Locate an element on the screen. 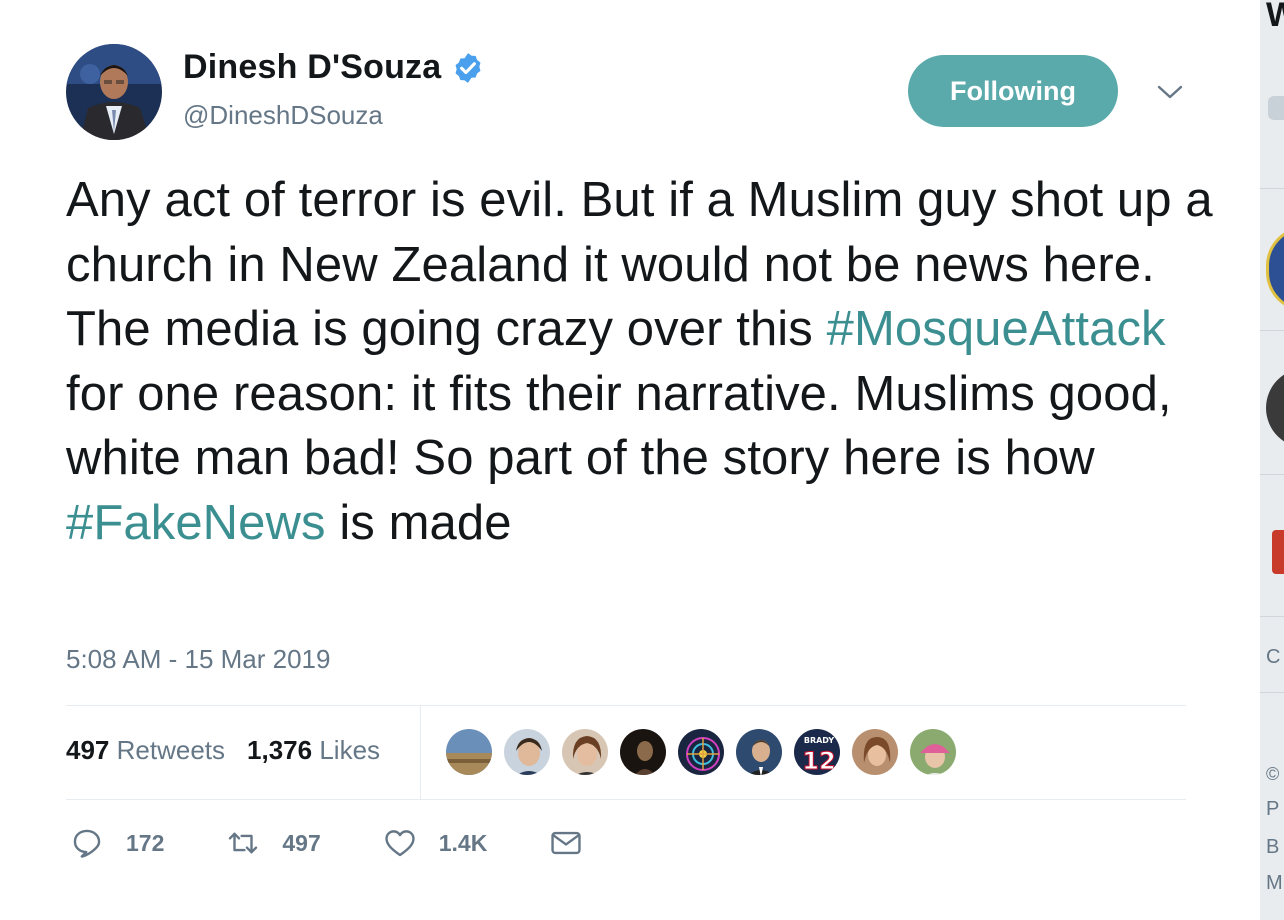 Image resolution: width=1284 pixels, height=920 pixels. likes-stat-label: Likes is located at coordinates (350, 750).